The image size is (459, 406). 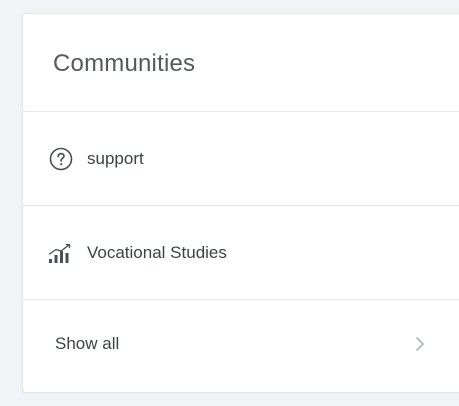 I want to click on signal-bars-icon, so click(x=61, y=253).